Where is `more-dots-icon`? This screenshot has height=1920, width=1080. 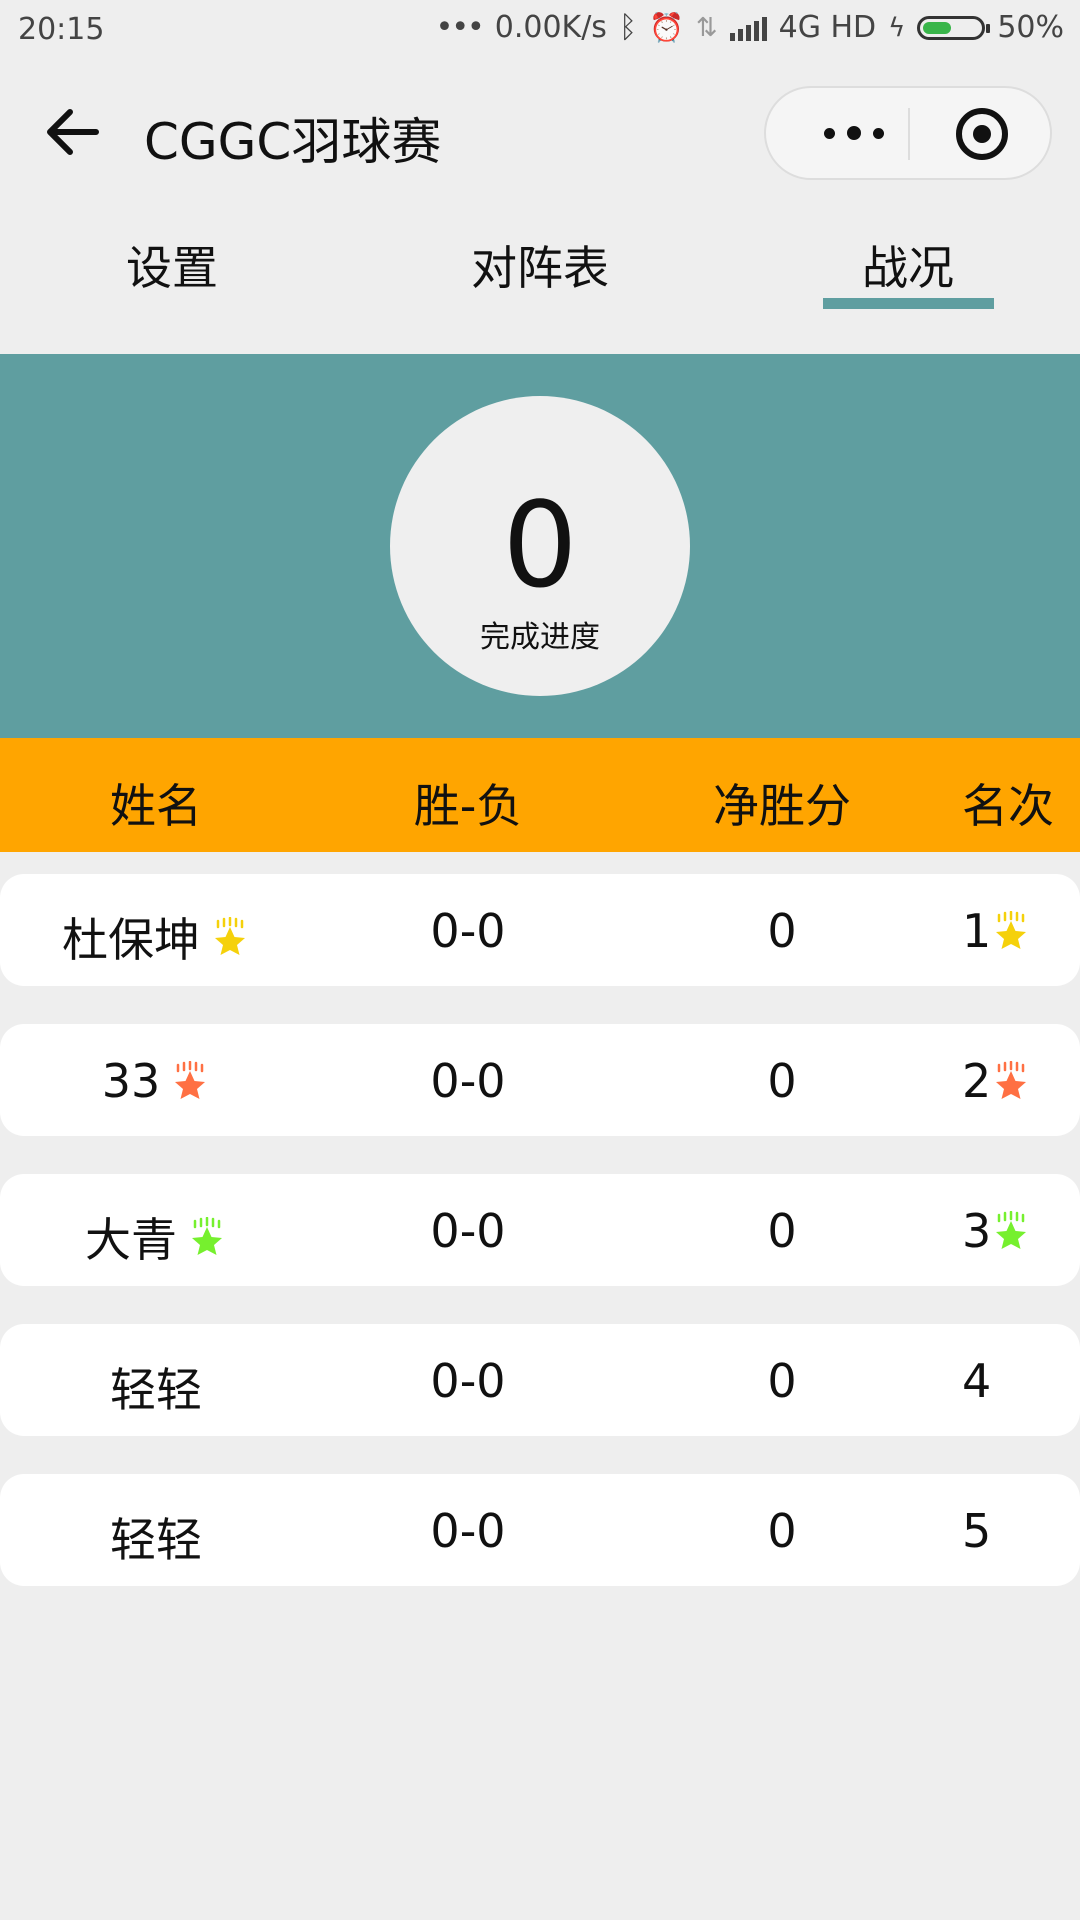
more-dots-icon is located at coordinates (829, 133).